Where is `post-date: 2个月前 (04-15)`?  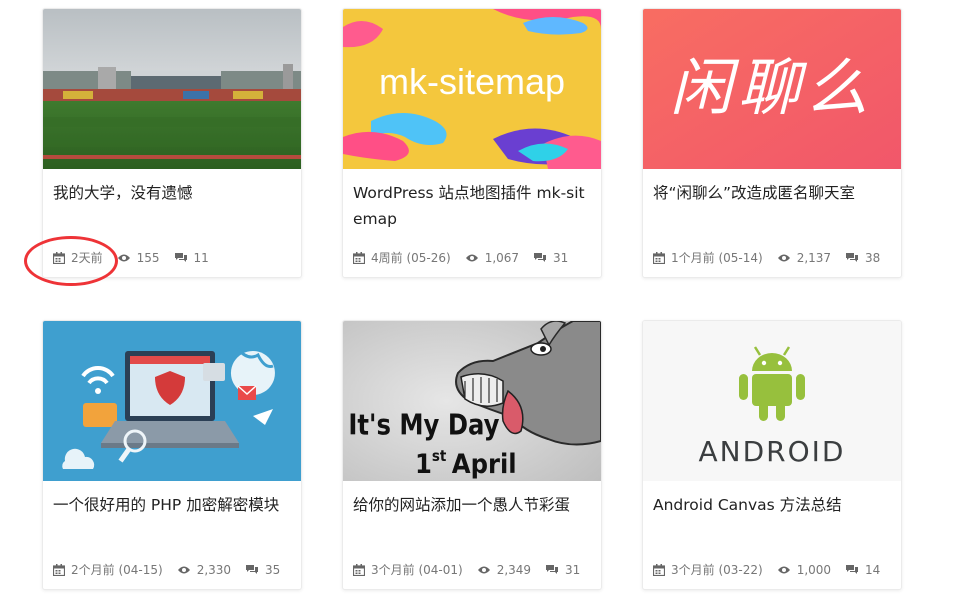 post-date: 2个月前 (04-15) is located at coordinates (108, 569).